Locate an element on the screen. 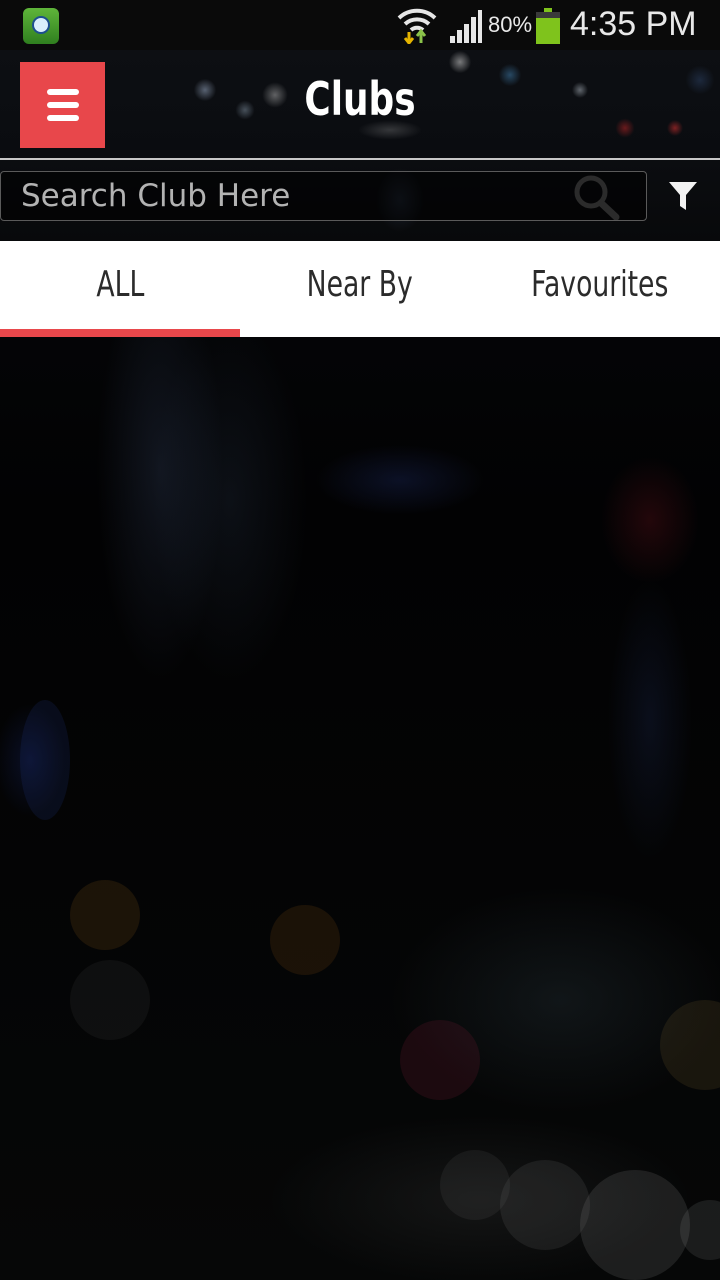 This screenshot has width=720, height=1280. active-tab-indicator is located at coordinates (120, 333).